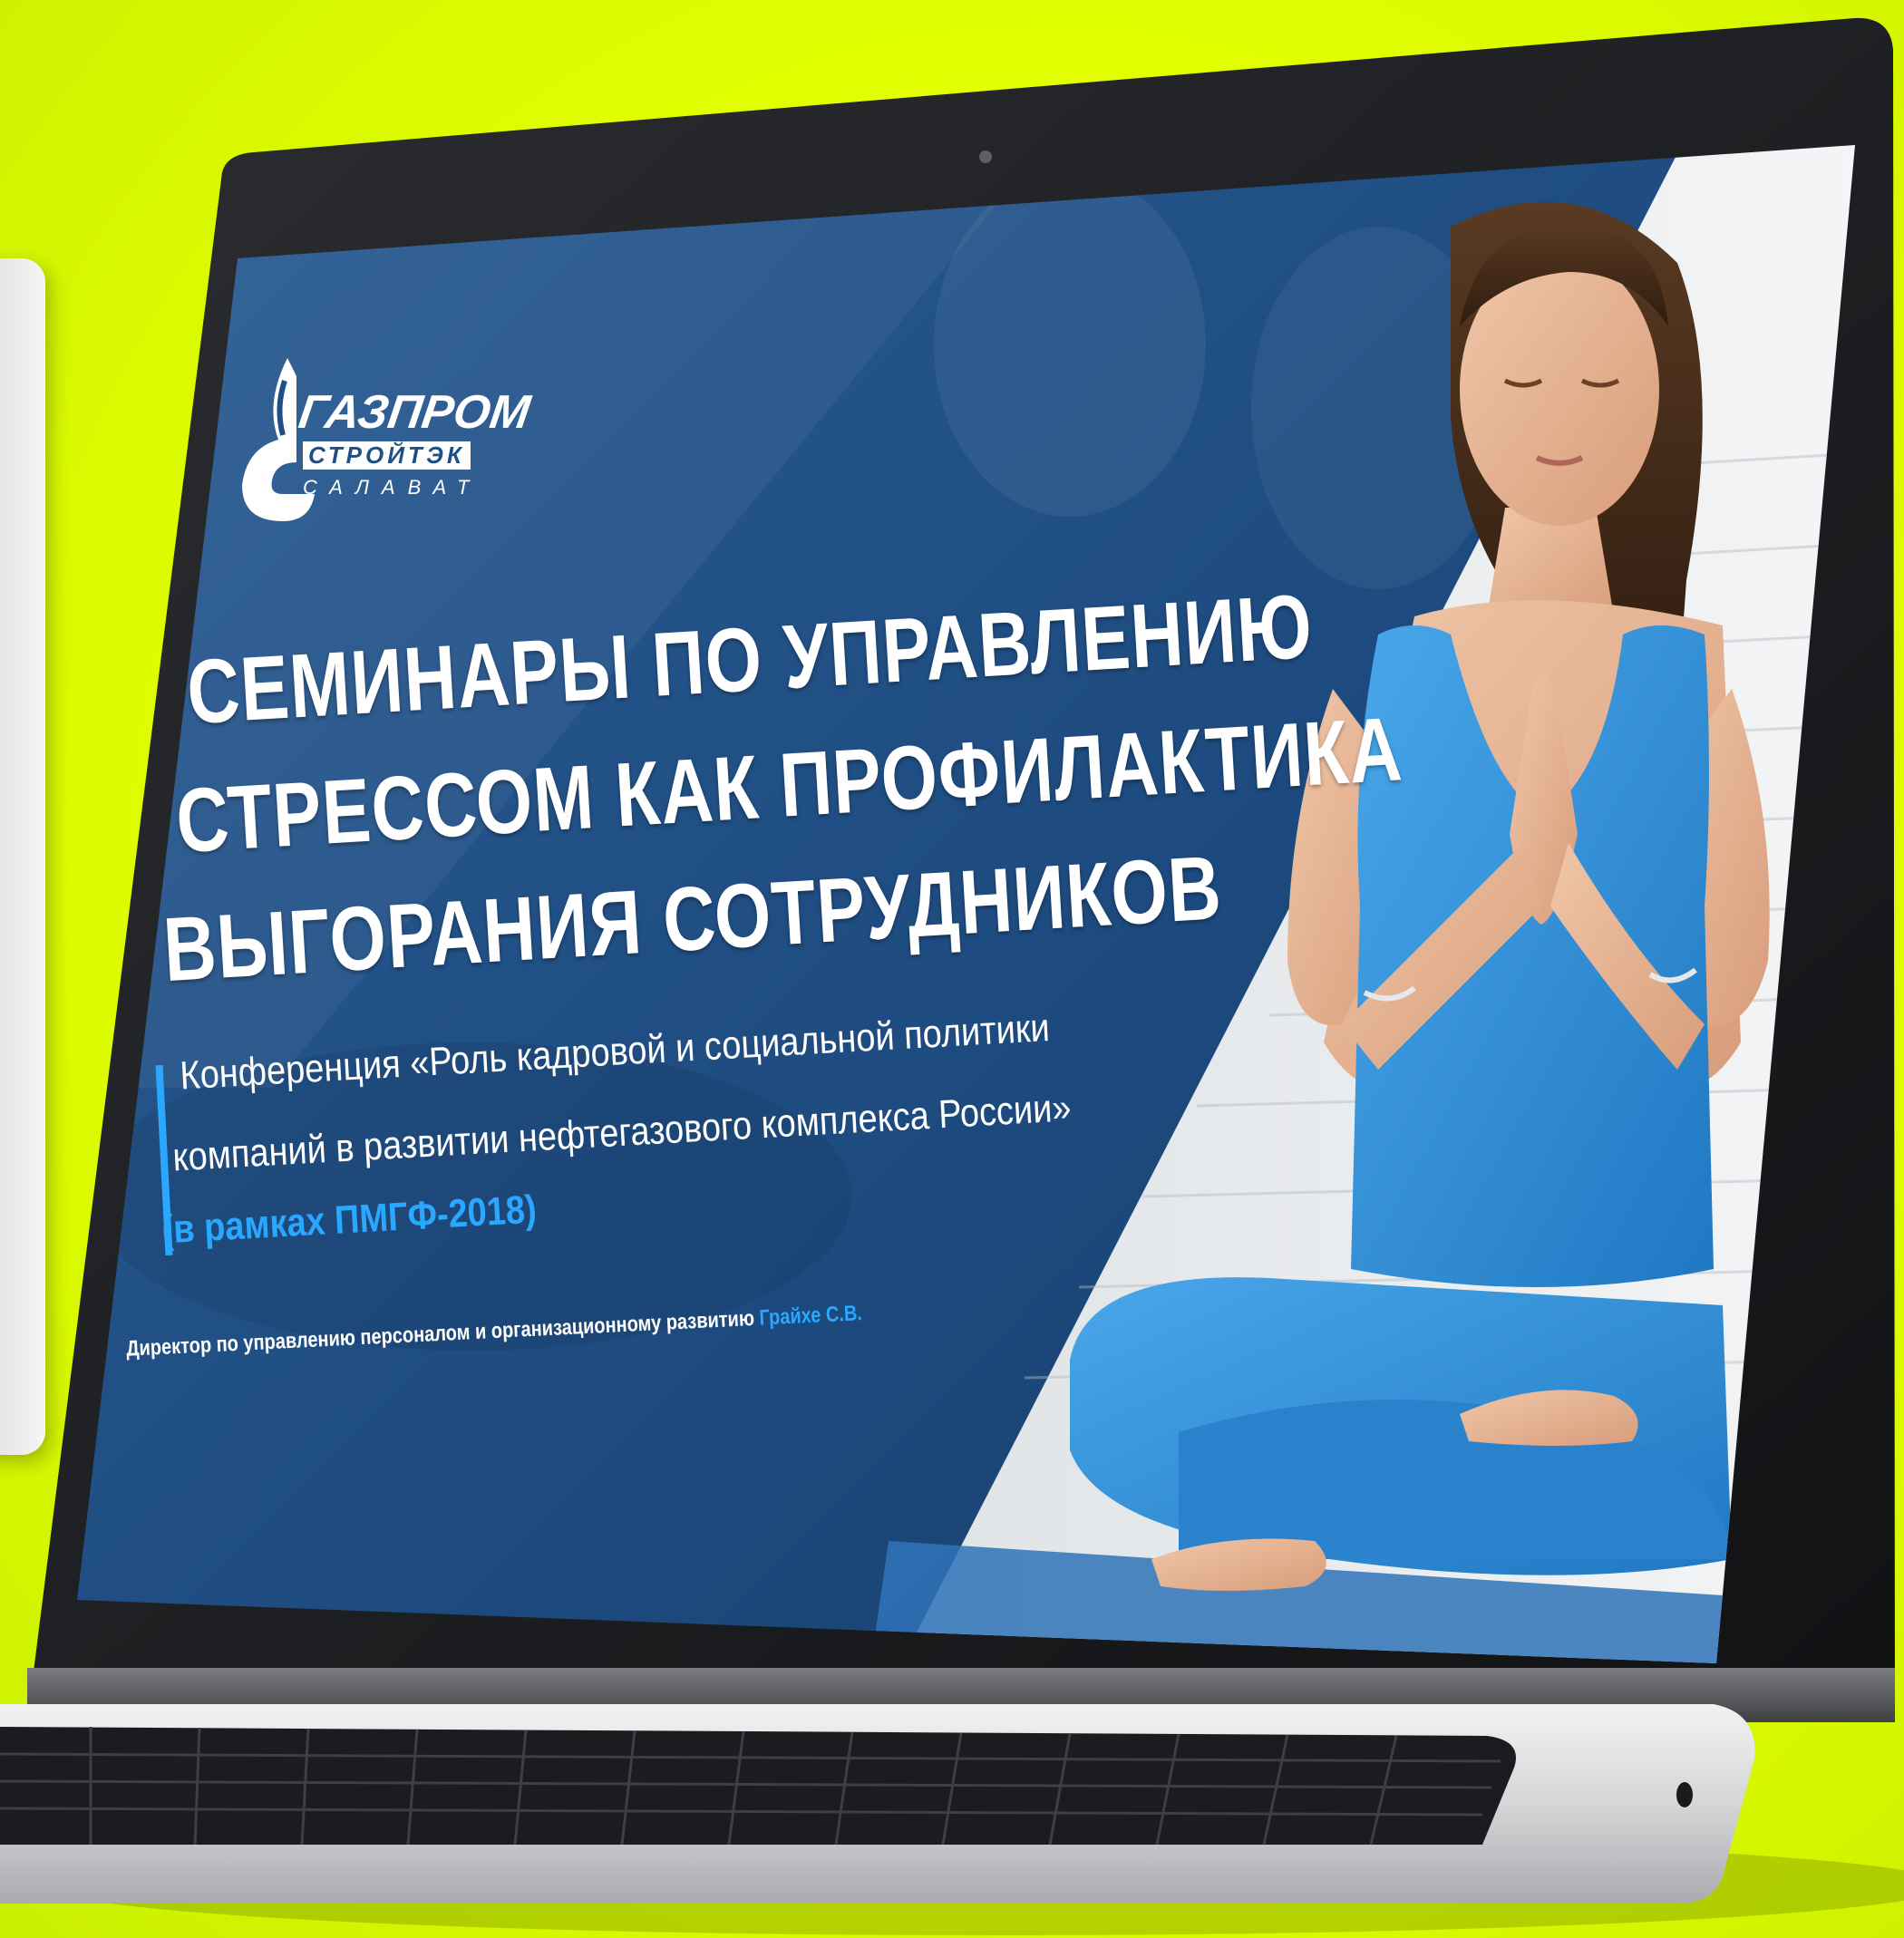 This screenshot has height=1938, width=1904. What do you see at coordinates (414, 412) in the screenshot?
I see `logo-line-1: ГАЗПРОМ` at bounding box center [414, 412].